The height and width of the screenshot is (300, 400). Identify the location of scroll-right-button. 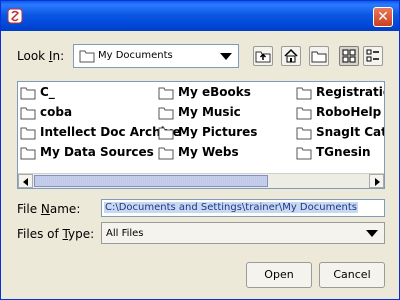
(376, 181).